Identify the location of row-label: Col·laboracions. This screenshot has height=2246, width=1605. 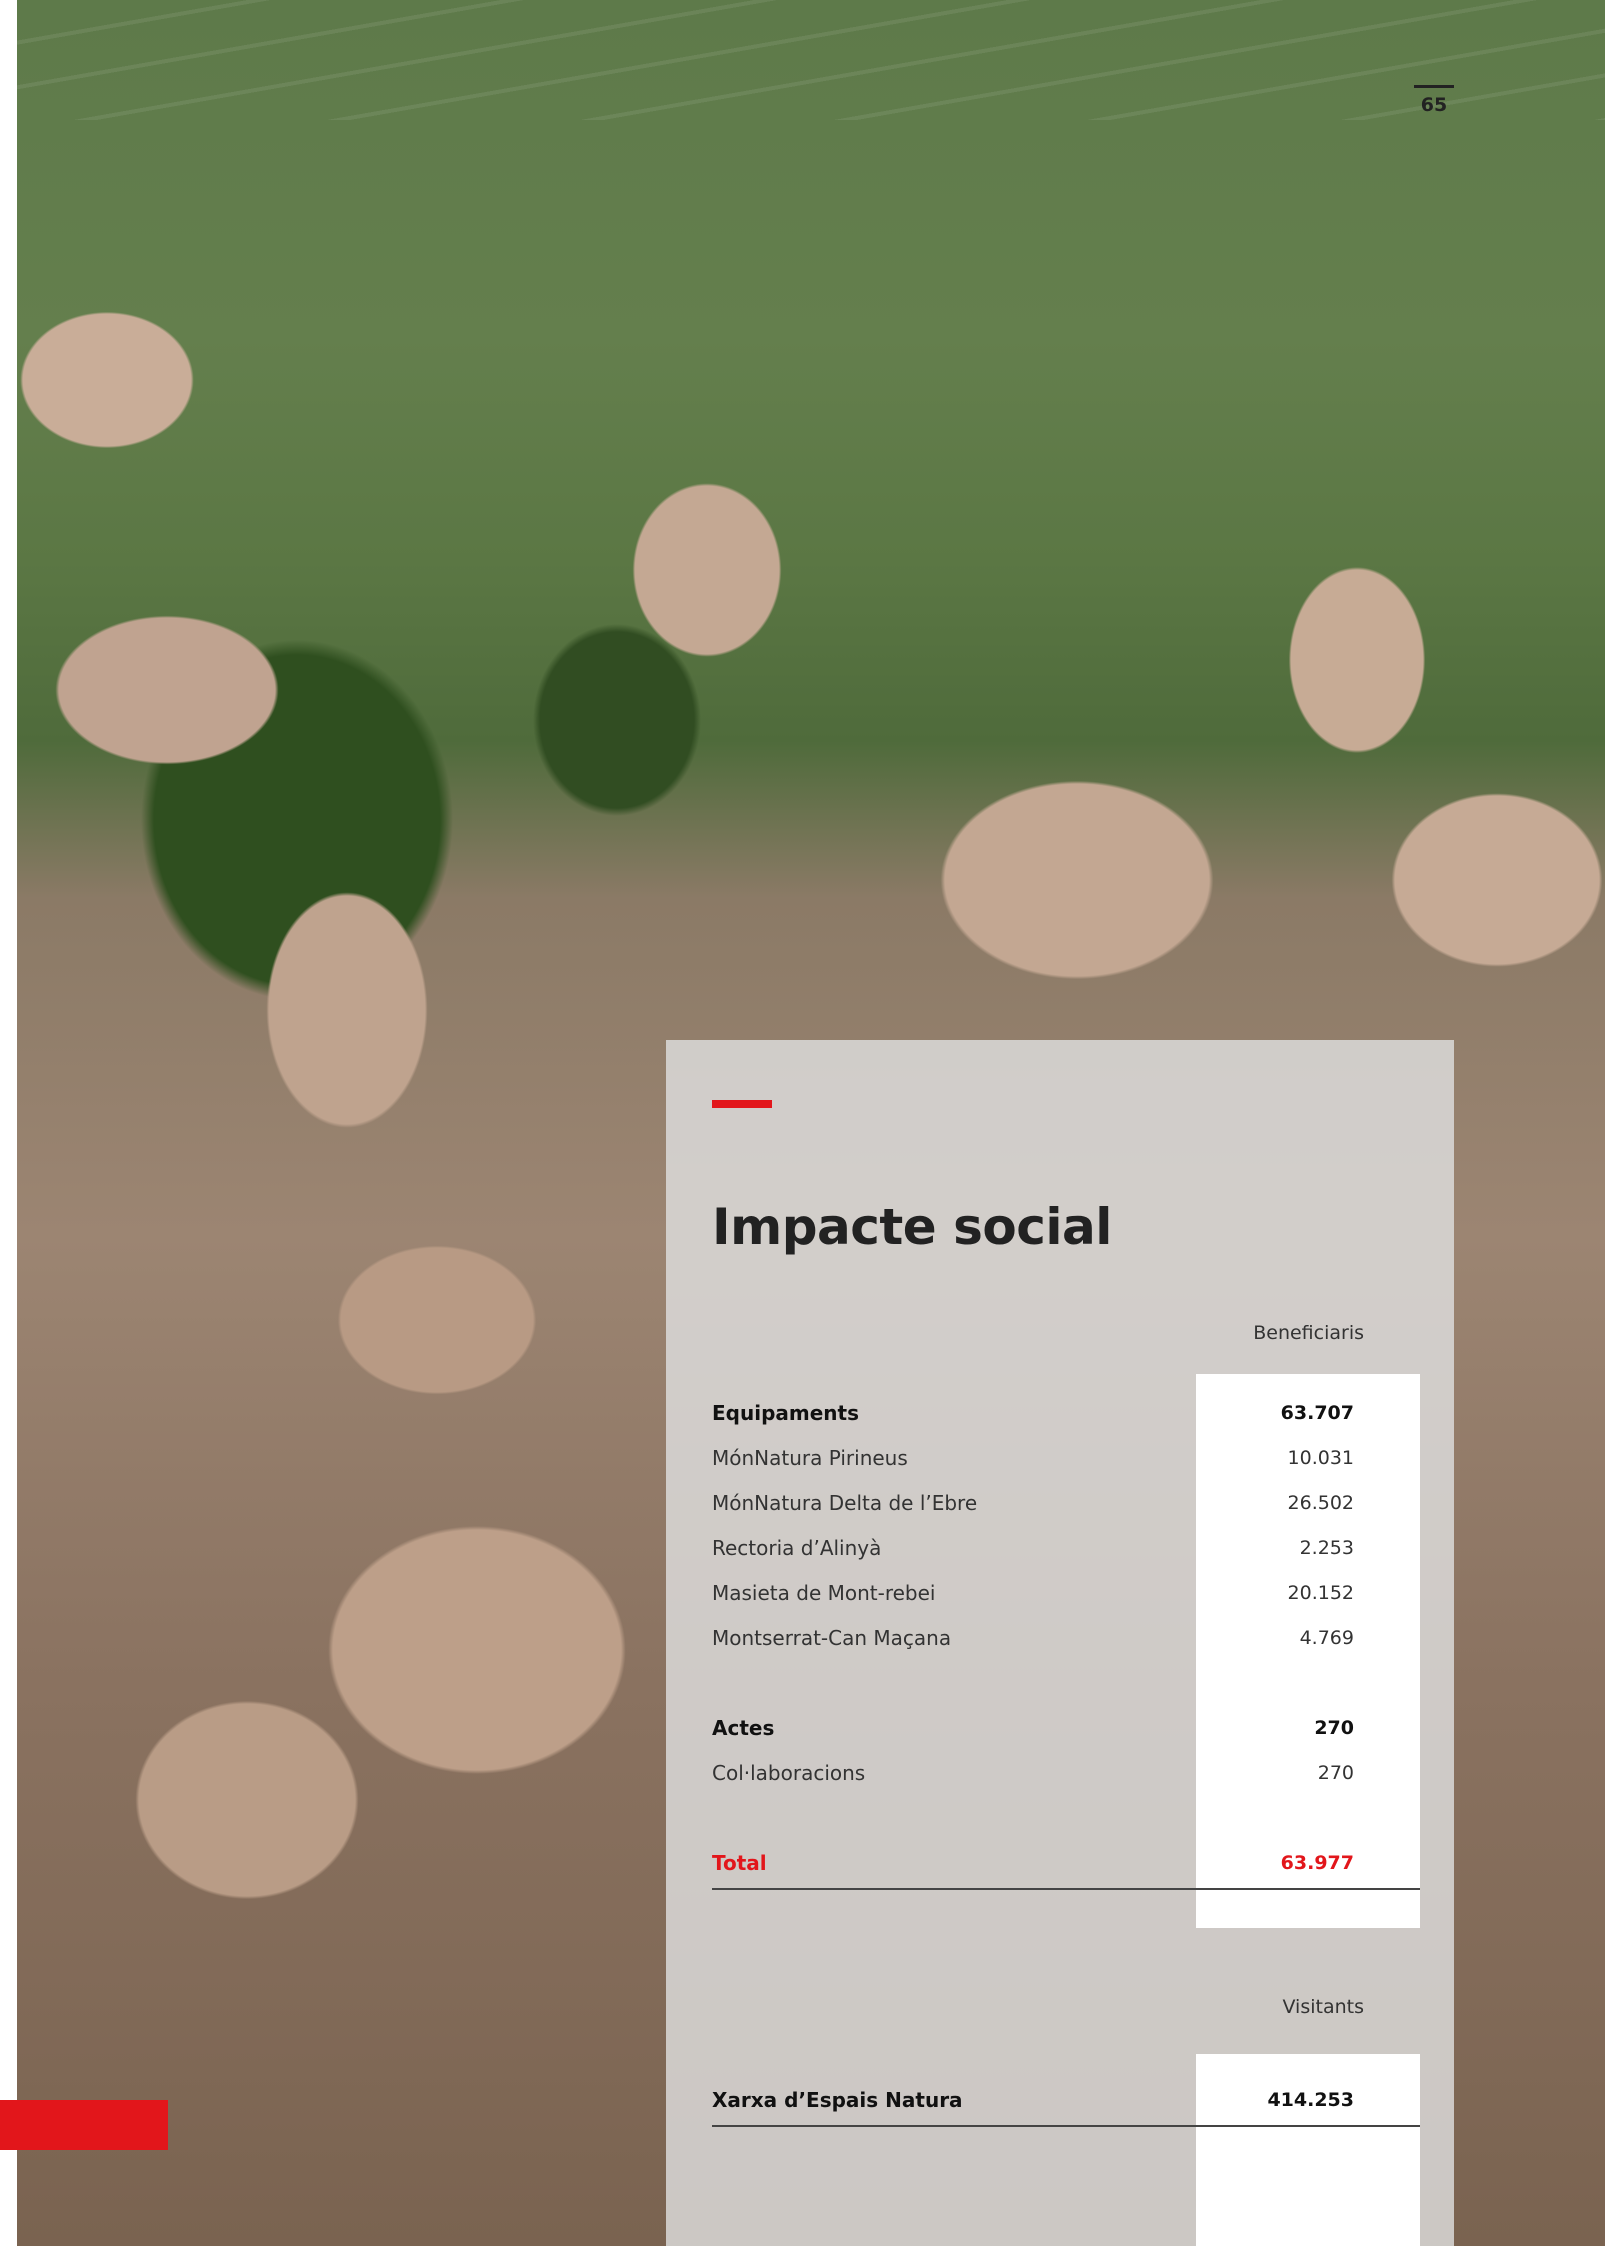
(789, 1773).